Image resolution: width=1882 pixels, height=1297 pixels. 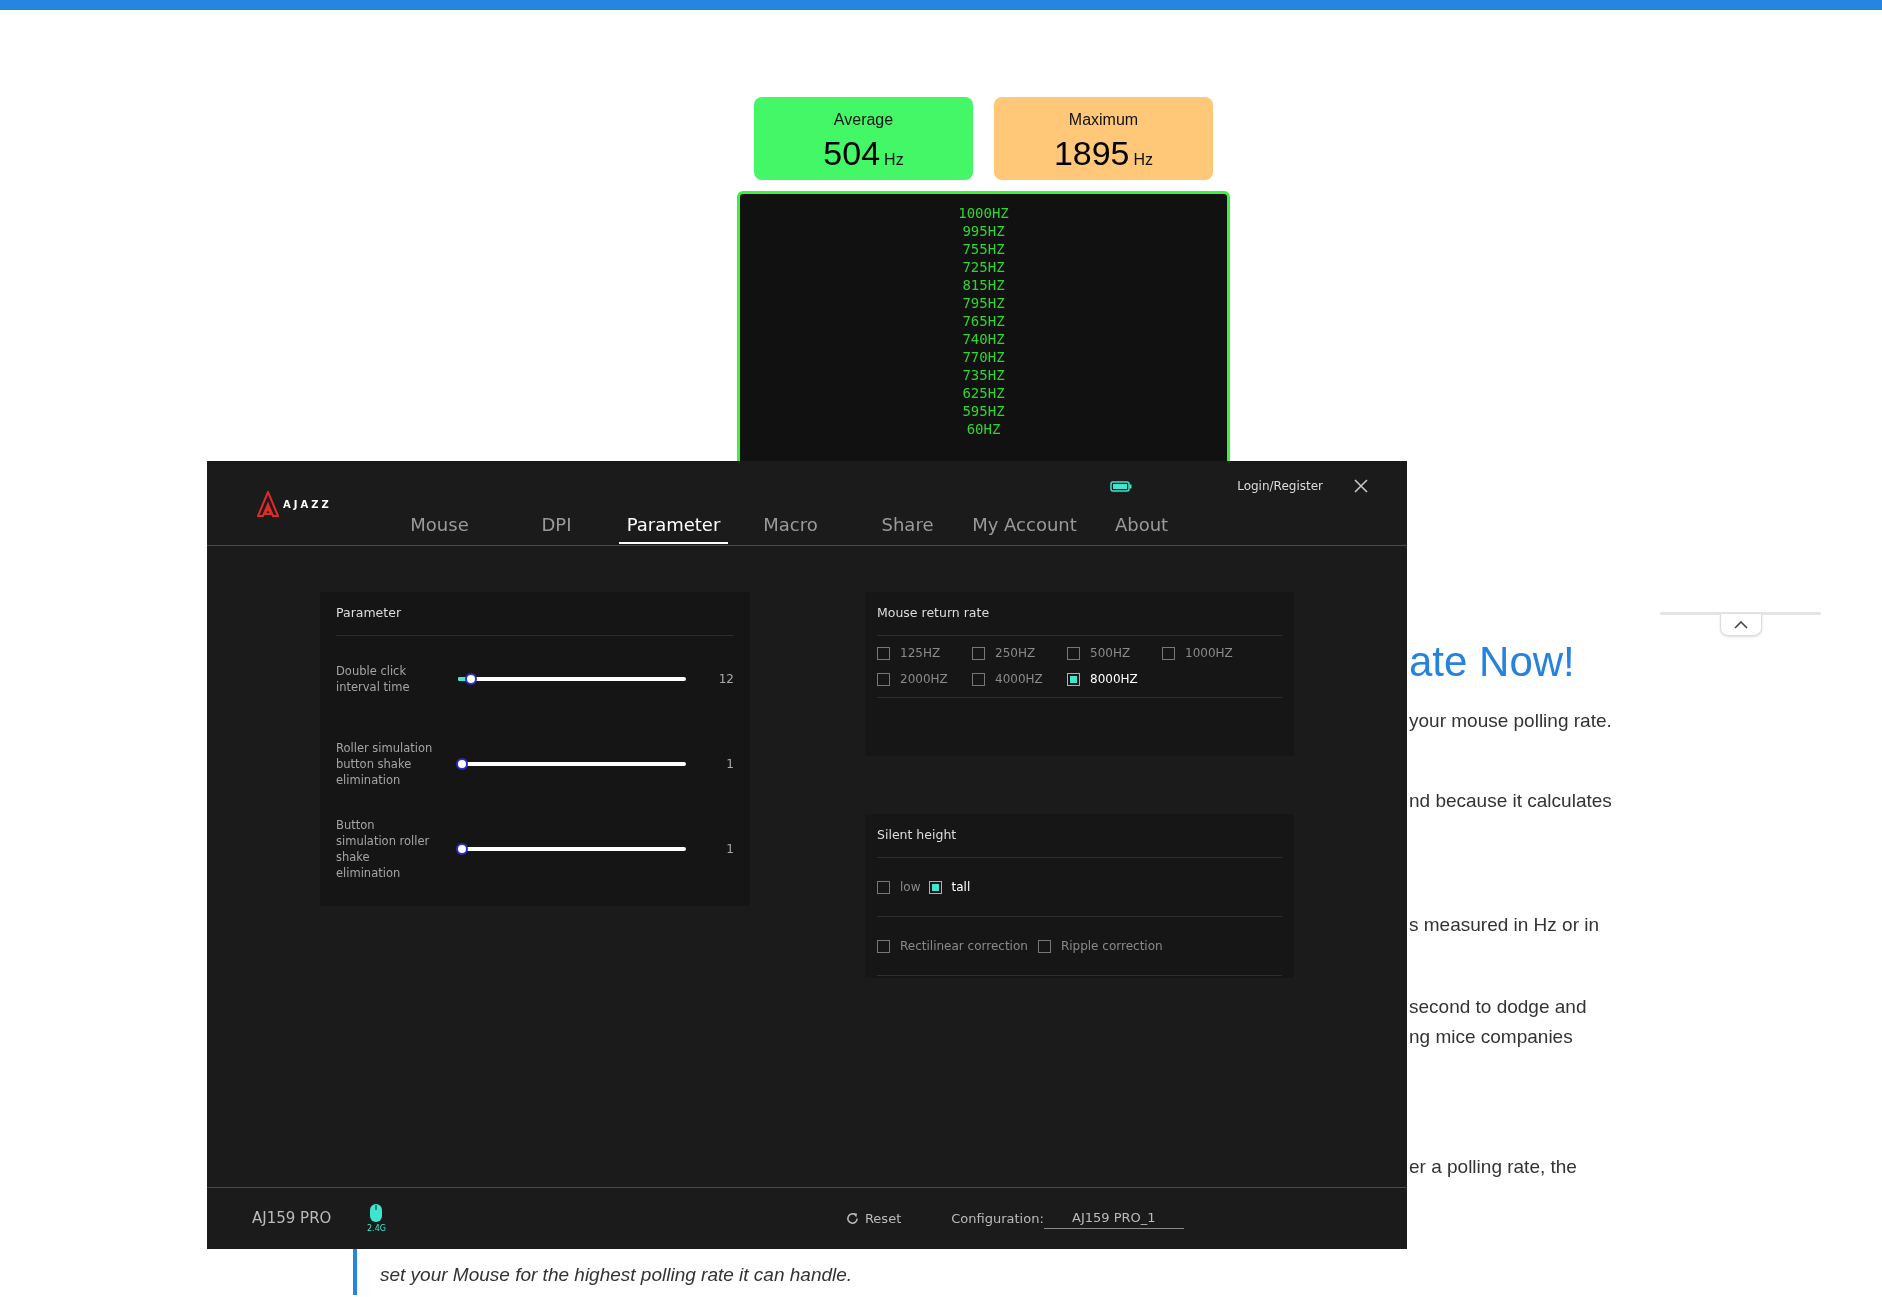 What do you see at coordinates (873, 1218) in the screenshot?
I see `reset-button: Reset` at bounding box center [873, 1218].